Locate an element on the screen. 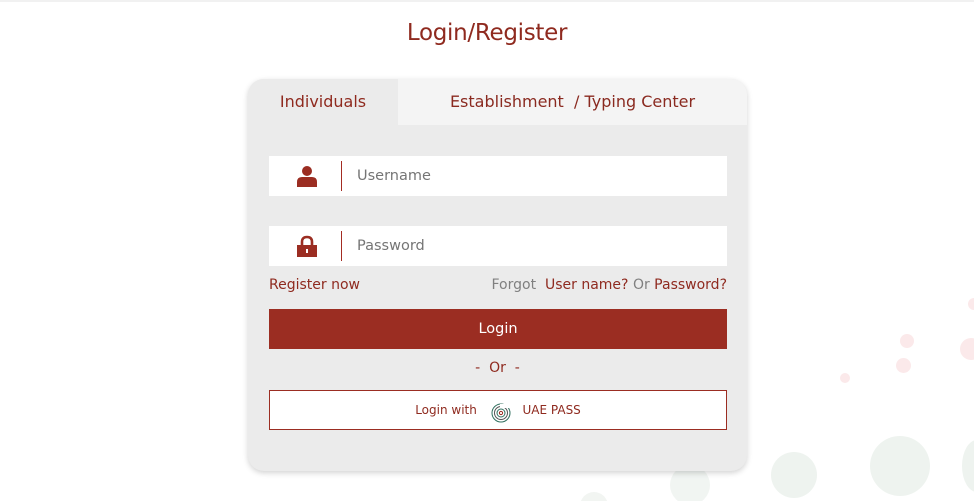  tab-establishment-typing-center: Establishment / Typing Center is located at coordinates (572, 102).